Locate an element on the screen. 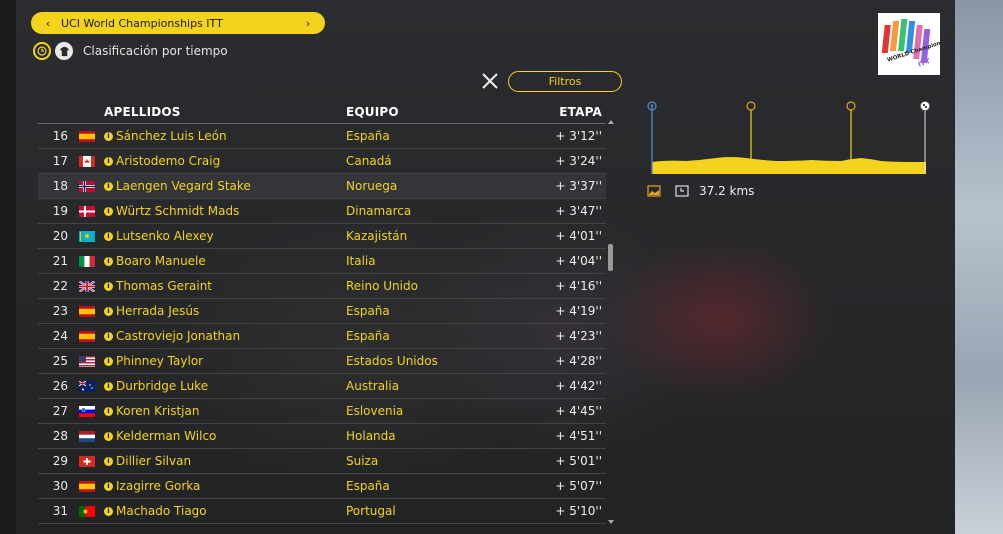  rider-name: Izagirre Gorka is located at coordinates (158, 486).